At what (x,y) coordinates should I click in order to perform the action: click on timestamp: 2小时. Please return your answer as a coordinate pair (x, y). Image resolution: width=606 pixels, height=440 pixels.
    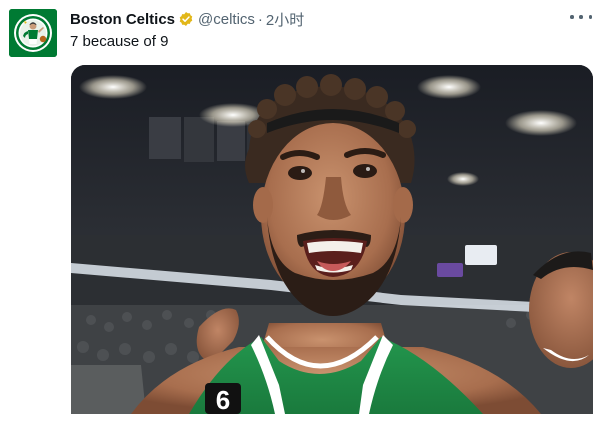
    Looking at the image, I should click on (285, 19).